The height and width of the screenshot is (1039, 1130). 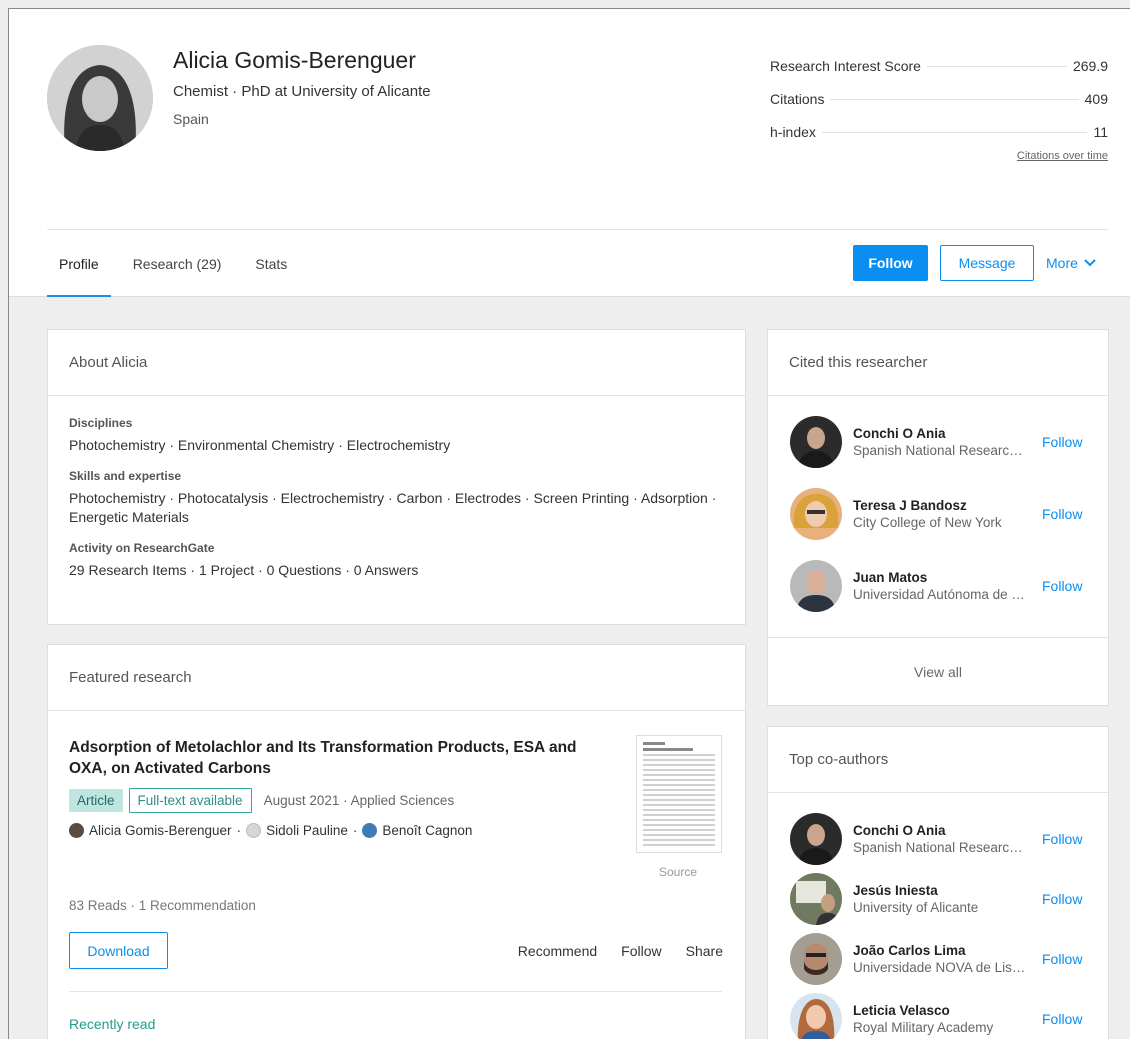 What do you see at coordinates (191, 119) in the screenshot?
I see `profile-location: Spain` at bounding box center [191, 119].